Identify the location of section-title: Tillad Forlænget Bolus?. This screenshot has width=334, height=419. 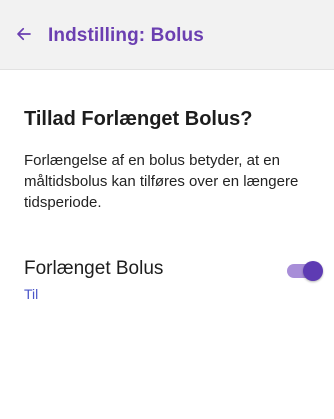
(138, 119).